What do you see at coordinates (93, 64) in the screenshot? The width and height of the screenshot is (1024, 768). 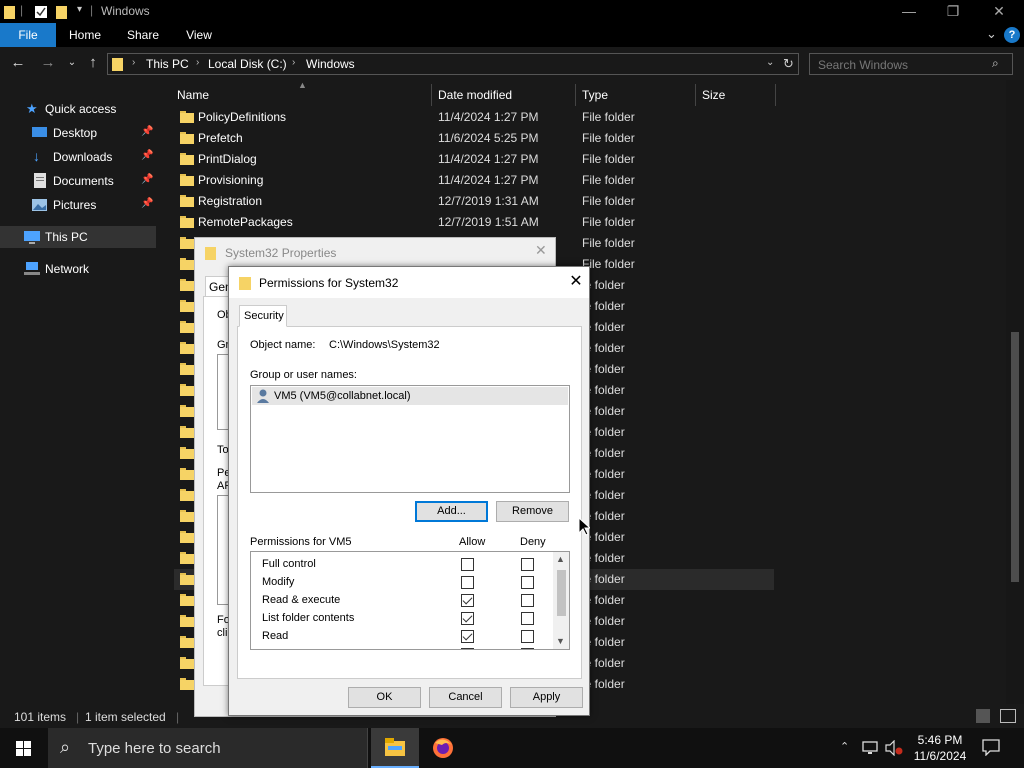 I see `up-button: ↑` at bounding box center [93, 64].